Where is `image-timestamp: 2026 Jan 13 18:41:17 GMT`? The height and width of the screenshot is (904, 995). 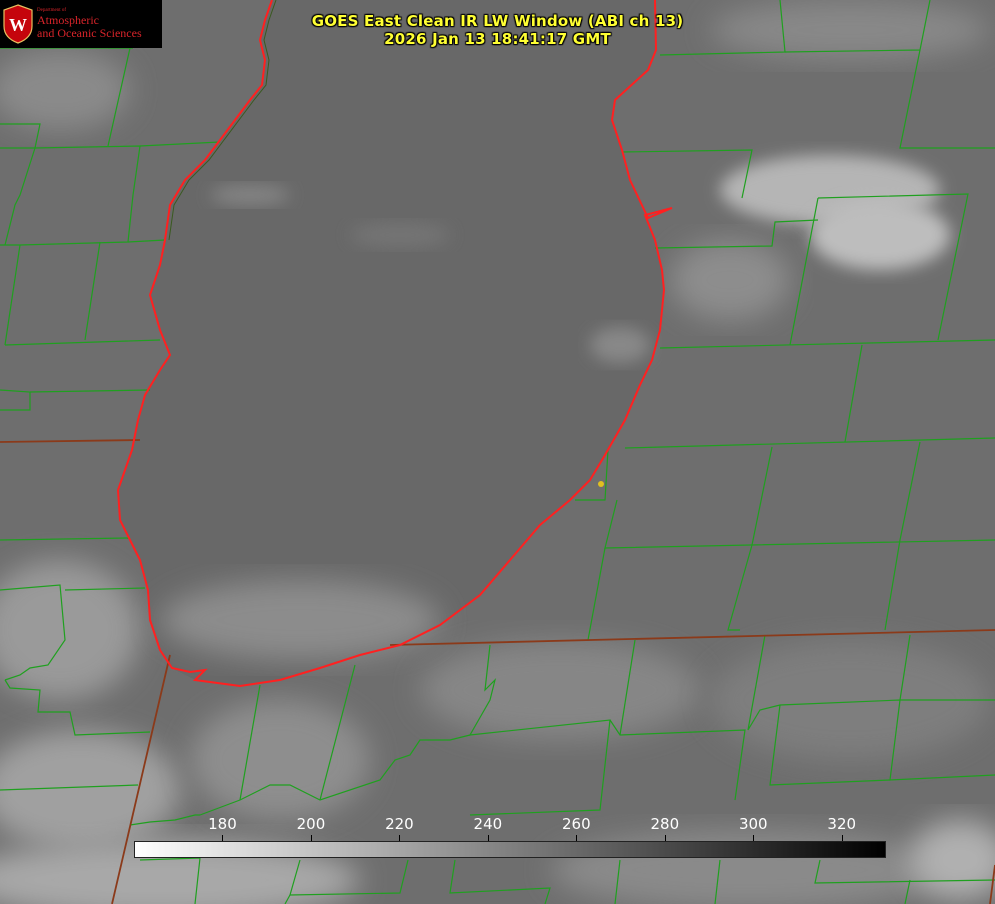
image-timestamp: 2026 Jan 13 18:41:17 GMT is located at coordinates (497, 39).